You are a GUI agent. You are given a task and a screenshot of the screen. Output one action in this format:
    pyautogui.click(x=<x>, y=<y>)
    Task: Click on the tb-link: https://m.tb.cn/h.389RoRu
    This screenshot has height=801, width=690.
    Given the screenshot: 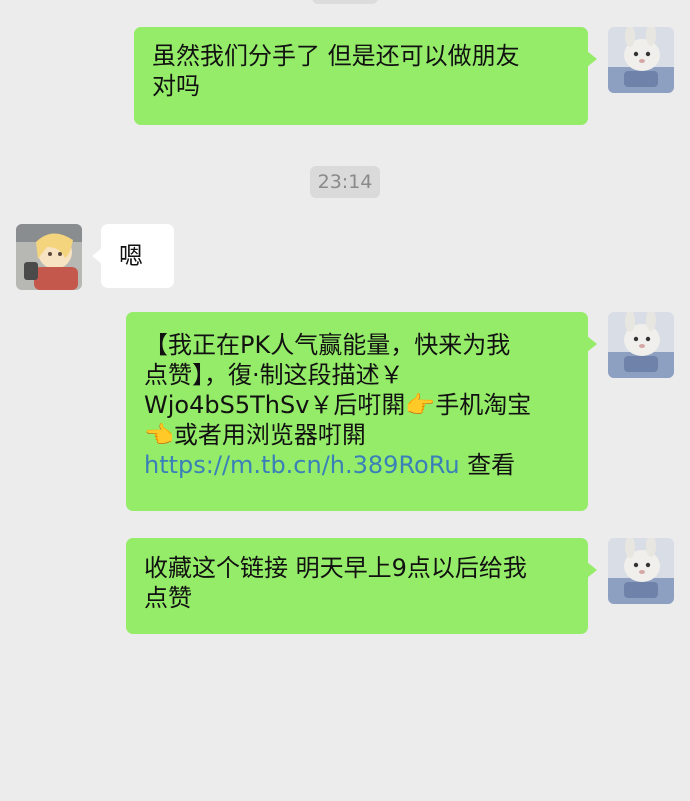 What is the action you would take?
    pyautogui.click(x=302, y=465)
    